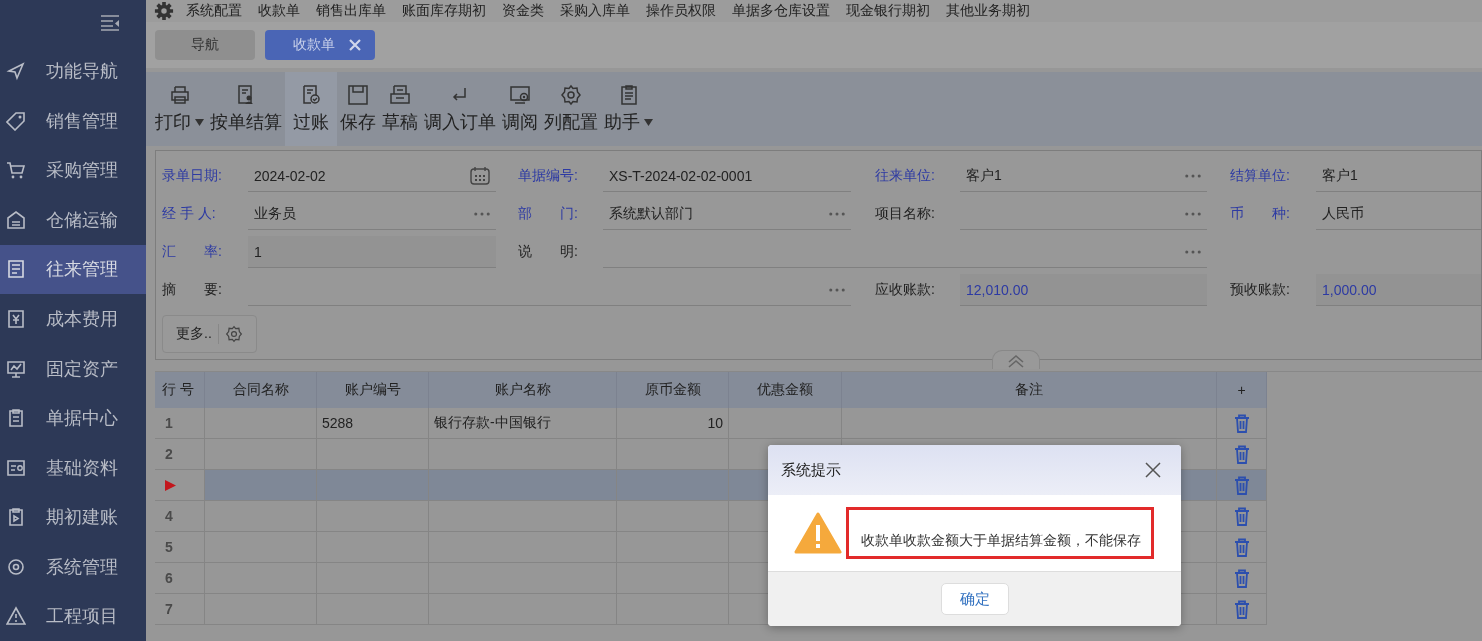  Describe the element at coordinates (205, 45) in the screenshot. I see `tab: 导航` at that location.